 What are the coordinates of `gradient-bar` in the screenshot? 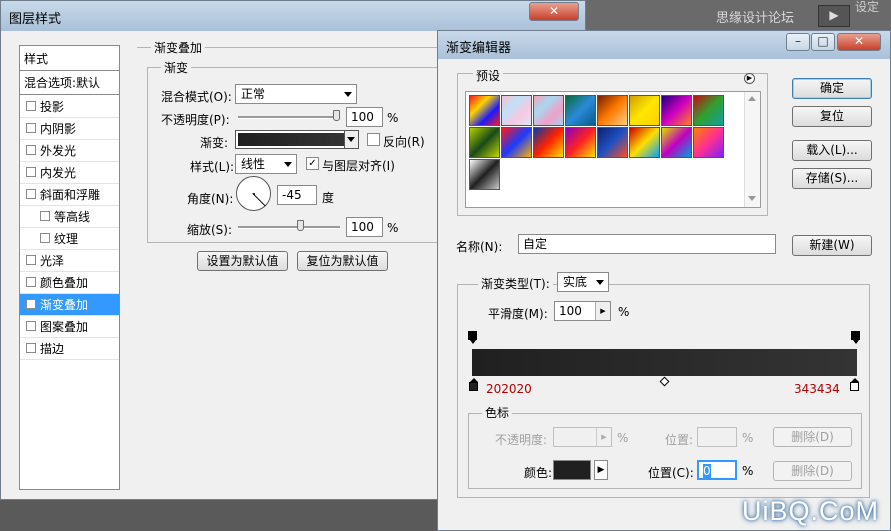 It's located at (664, 362).